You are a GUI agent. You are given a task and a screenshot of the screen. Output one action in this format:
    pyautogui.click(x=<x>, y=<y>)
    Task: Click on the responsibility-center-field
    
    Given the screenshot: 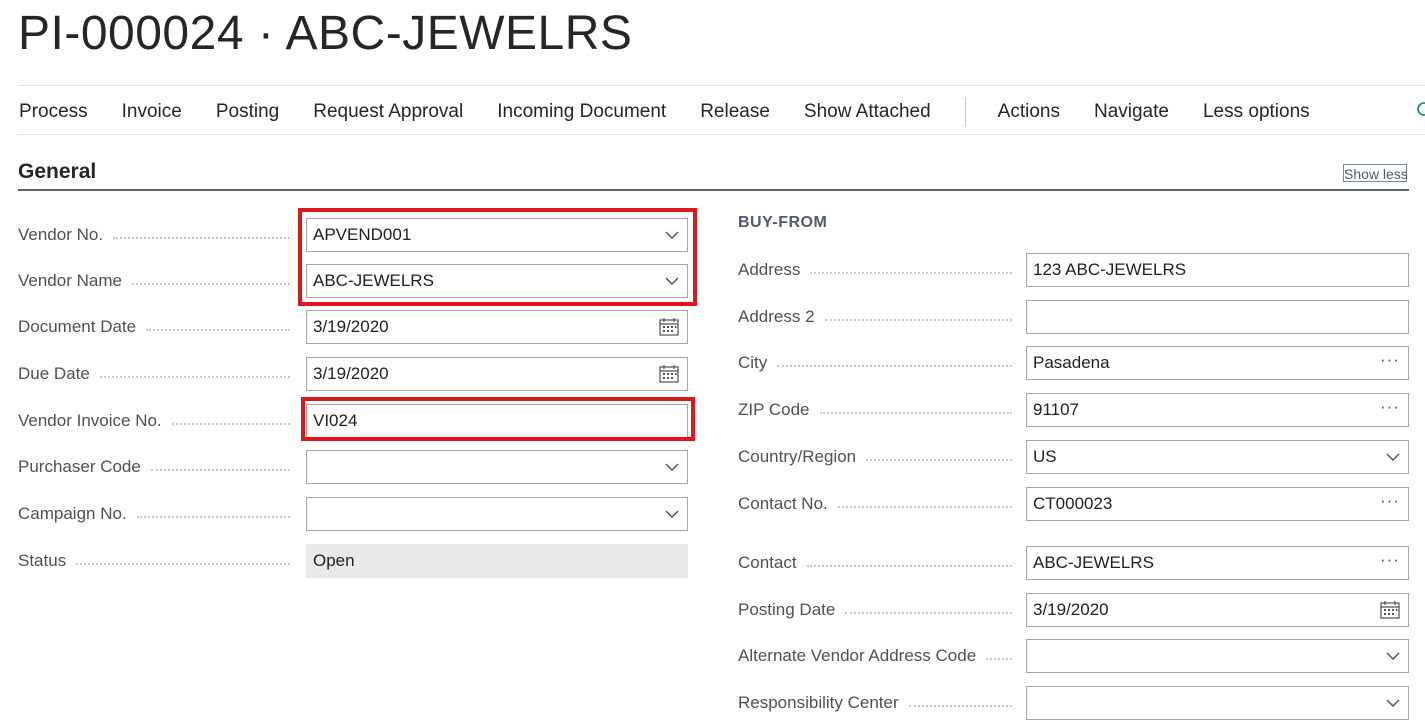 What is the action you would take?
    pyautogui.click(x=1217, y=703)
    